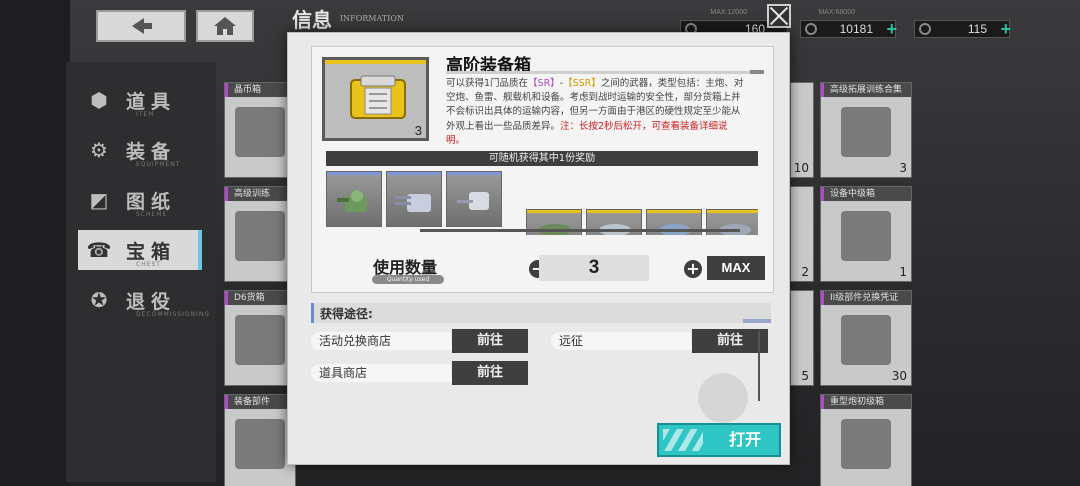 The width and height of the screenshot is (1080, 486). I want to click on left-edge-strip, so click(35, 243).